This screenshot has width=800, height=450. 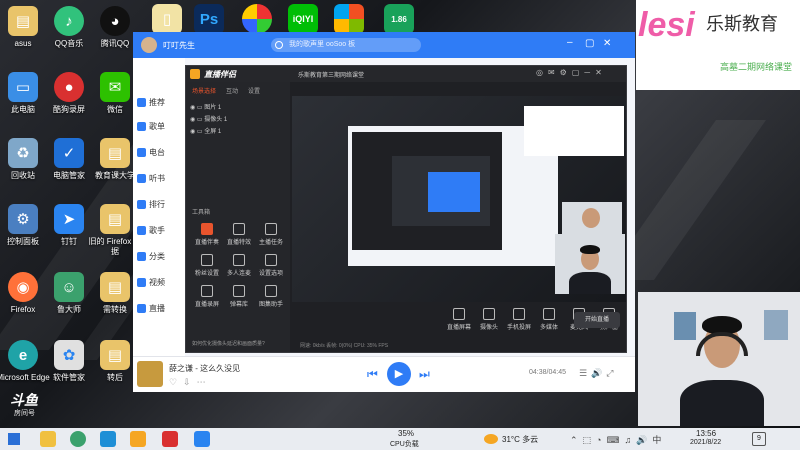 What do you see at coordinates (424, 374) in the screenshot?
I see `next-icon: ⏭` at bounding box center [424, 374].